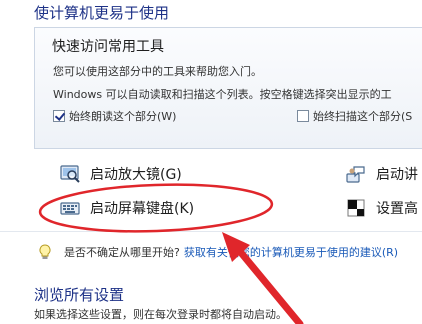  Describe the element at coordinates (291, 252) in the screenshot. I see `recommendations-link: 获取有关使您的计算机更易于使用的建议(R)` at that location.